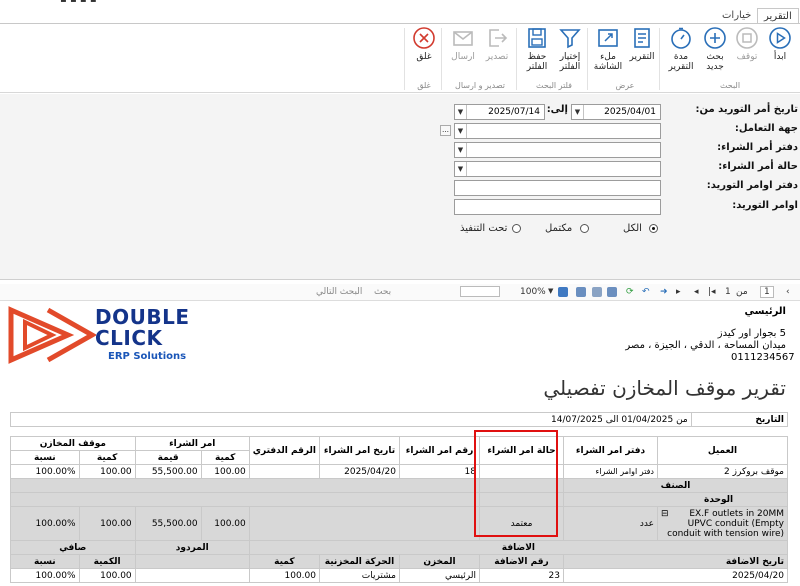 The image size is (800, 586). I want to click on start-button: ابدأ, so click(780, 44).